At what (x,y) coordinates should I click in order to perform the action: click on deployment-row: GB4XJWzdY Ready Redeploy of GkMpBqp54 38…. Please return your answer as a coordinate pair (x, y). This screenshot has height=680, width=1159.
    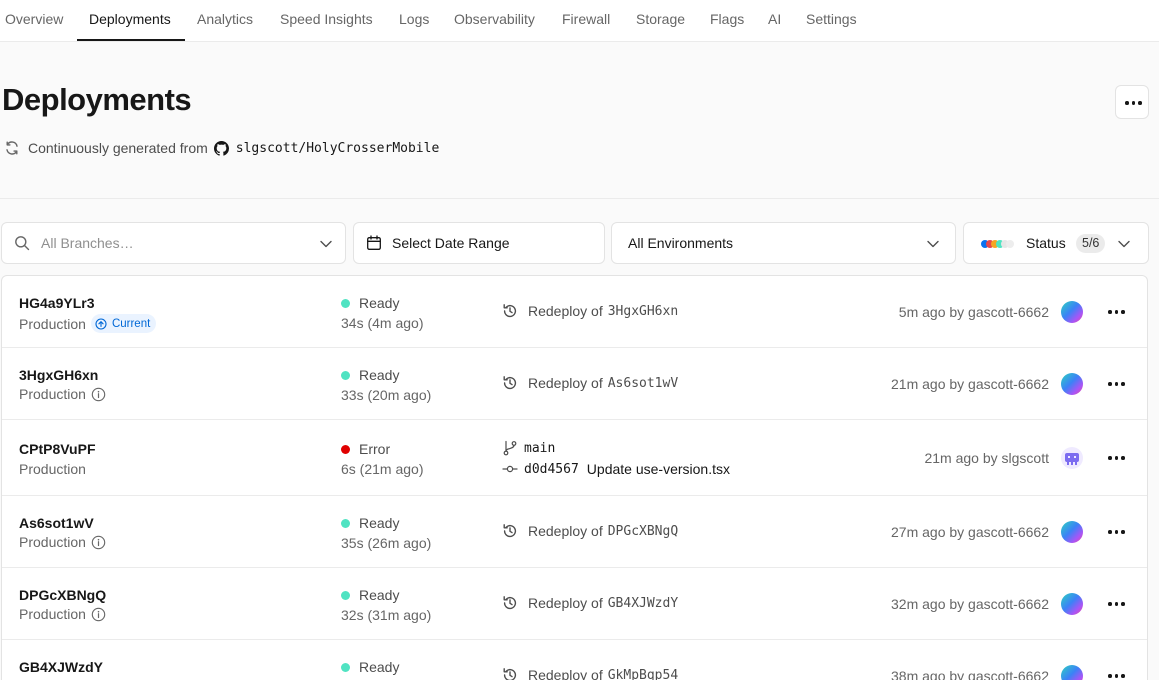
    Looking at the image, I should click on (574, 660).